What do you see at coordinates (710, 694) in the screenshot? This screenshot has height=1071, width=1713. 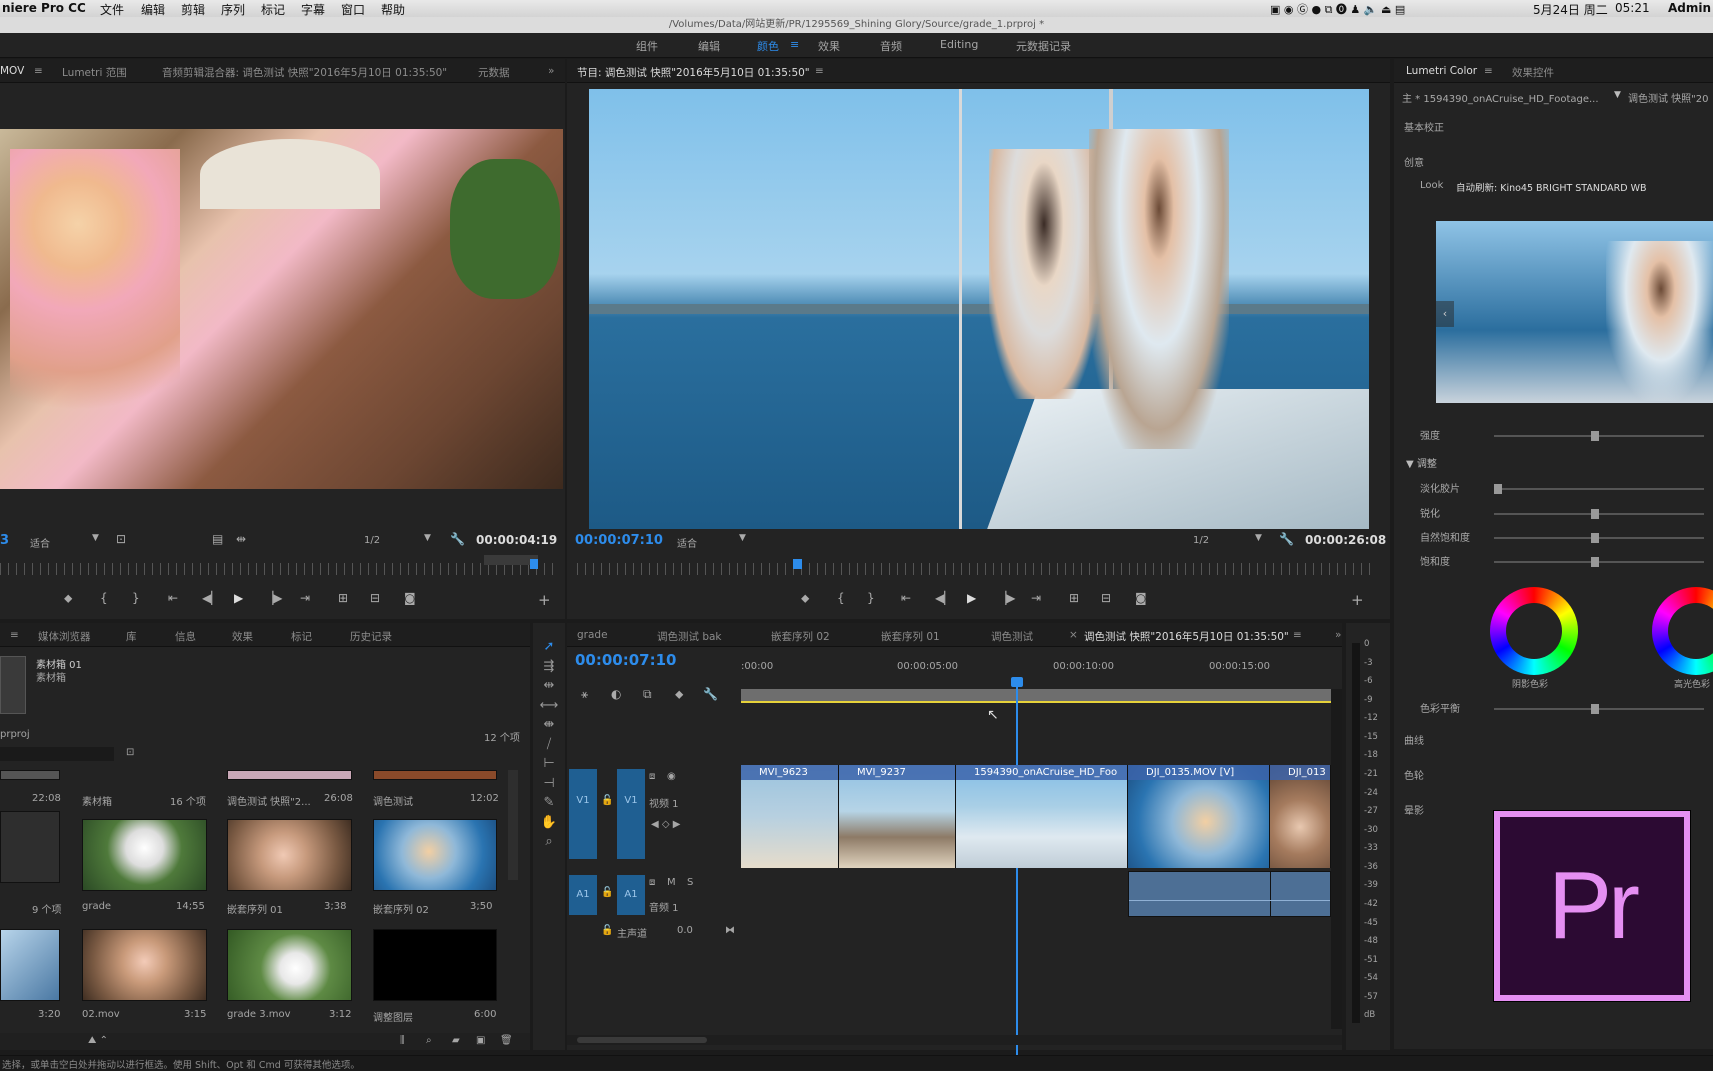 I see `wrench-icon: 🔧` at bounding box center [710, 694].